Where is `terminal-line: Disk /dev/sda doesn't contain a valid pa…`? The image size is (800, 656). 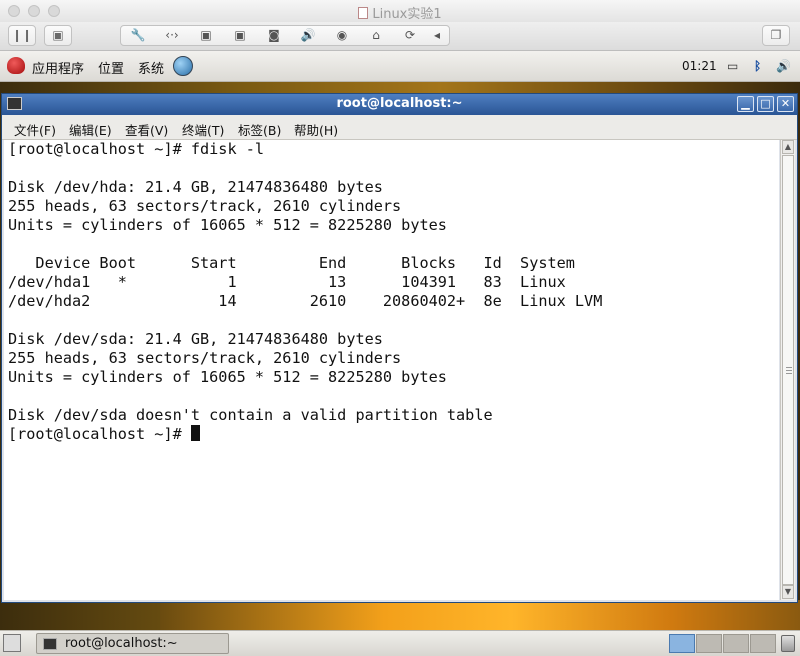
terminal-line: Disk /dev/sda doesn't contain a valid pa… is located at coordinates (250, 415).